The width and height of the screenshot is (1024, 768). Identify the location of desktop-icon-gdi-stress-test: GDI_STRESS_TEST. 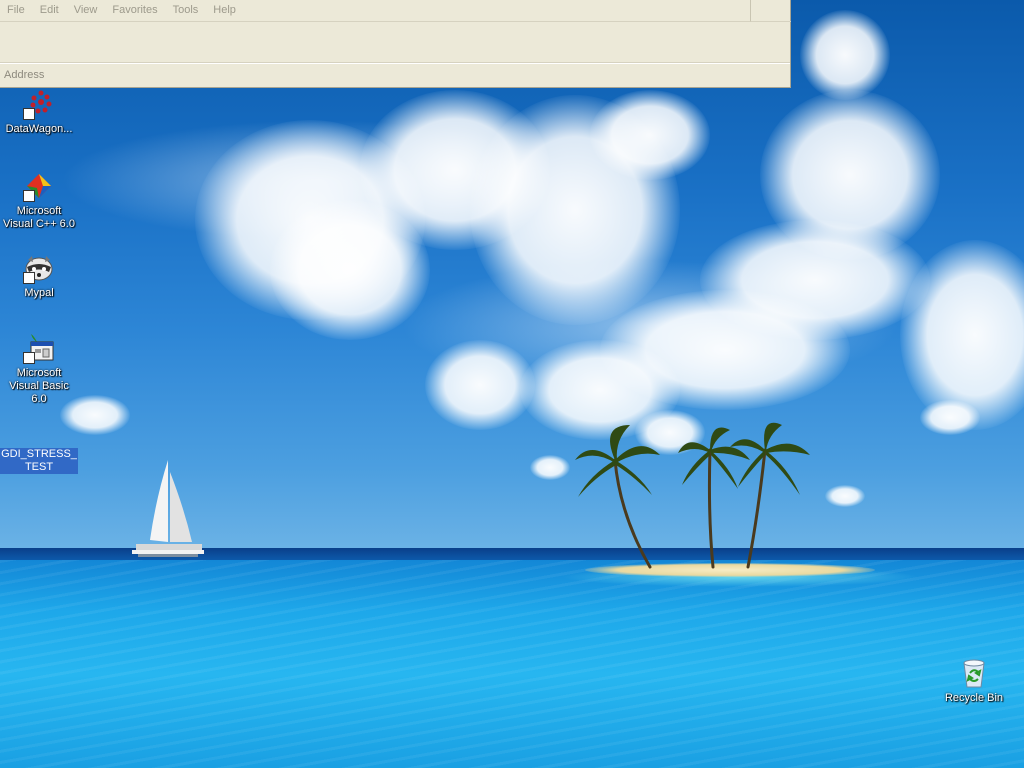
(39, 461).